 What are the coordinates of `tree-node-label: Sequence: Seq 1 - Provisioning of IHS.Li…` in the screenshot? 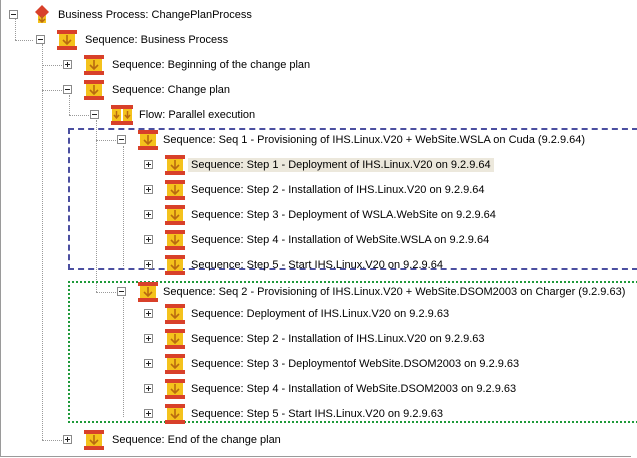 It's located at (374, 140).